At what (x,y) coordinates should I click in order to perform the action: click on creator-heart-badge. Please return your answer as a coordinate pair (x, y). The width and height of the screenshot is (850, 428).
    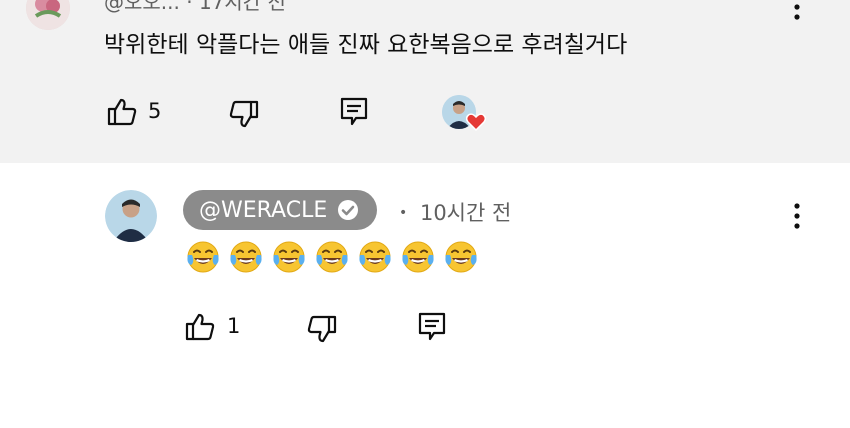
    Looking at the image, I should click on (465, 115).